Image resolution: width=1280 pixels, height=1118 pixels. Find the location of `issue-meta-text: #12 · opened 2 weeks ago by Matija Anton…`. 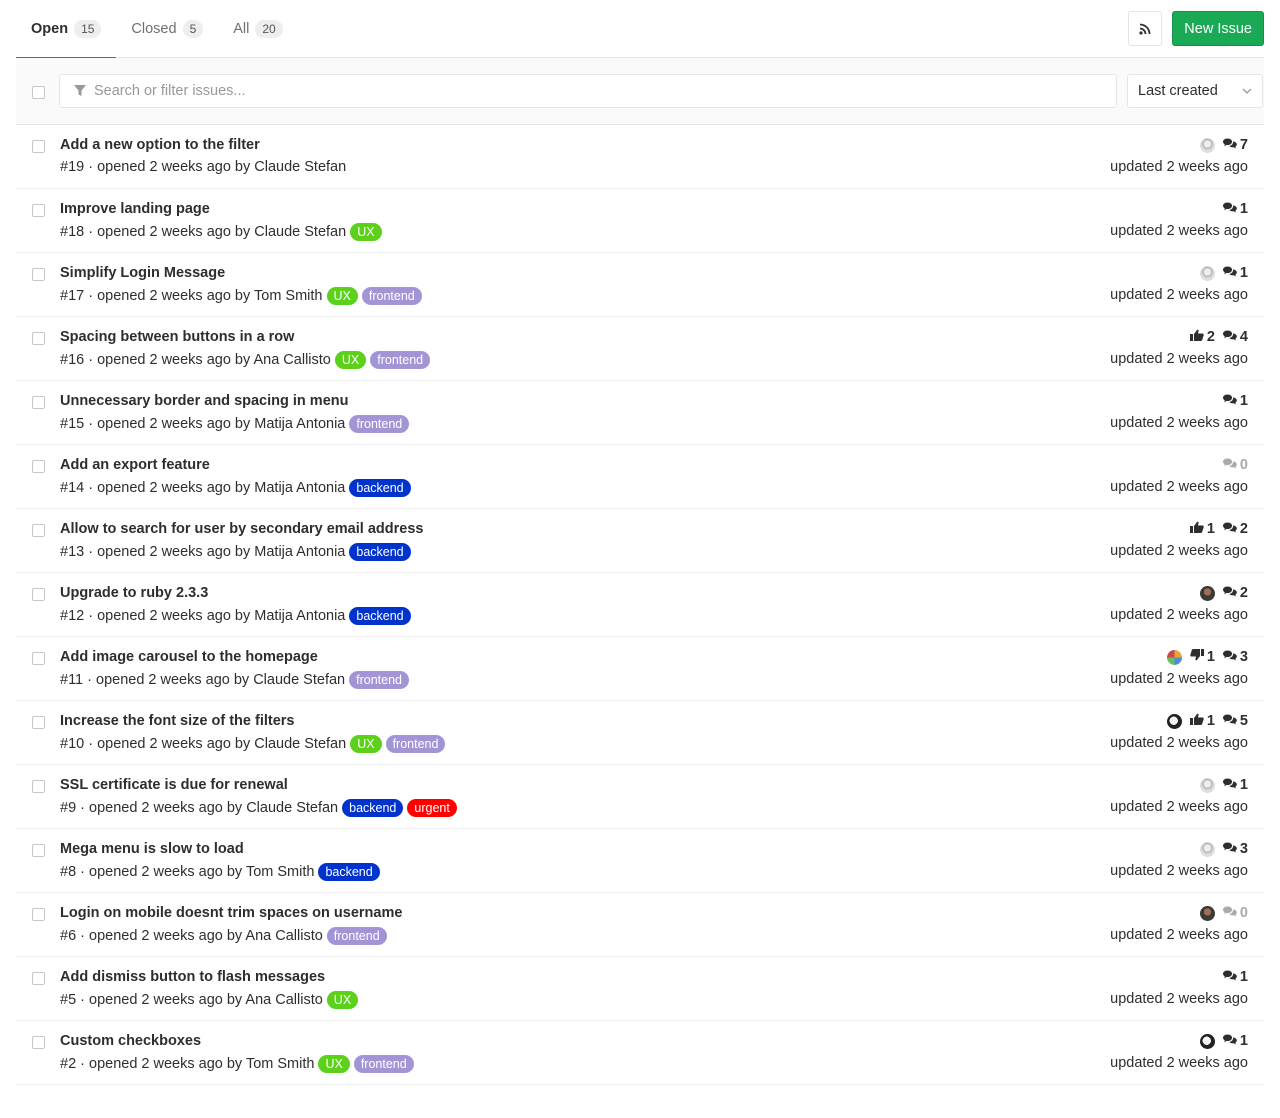

issue-meta-text: #12 · opened 2 weeks ago by Matija Anton… is located at coordinates (203, 616).